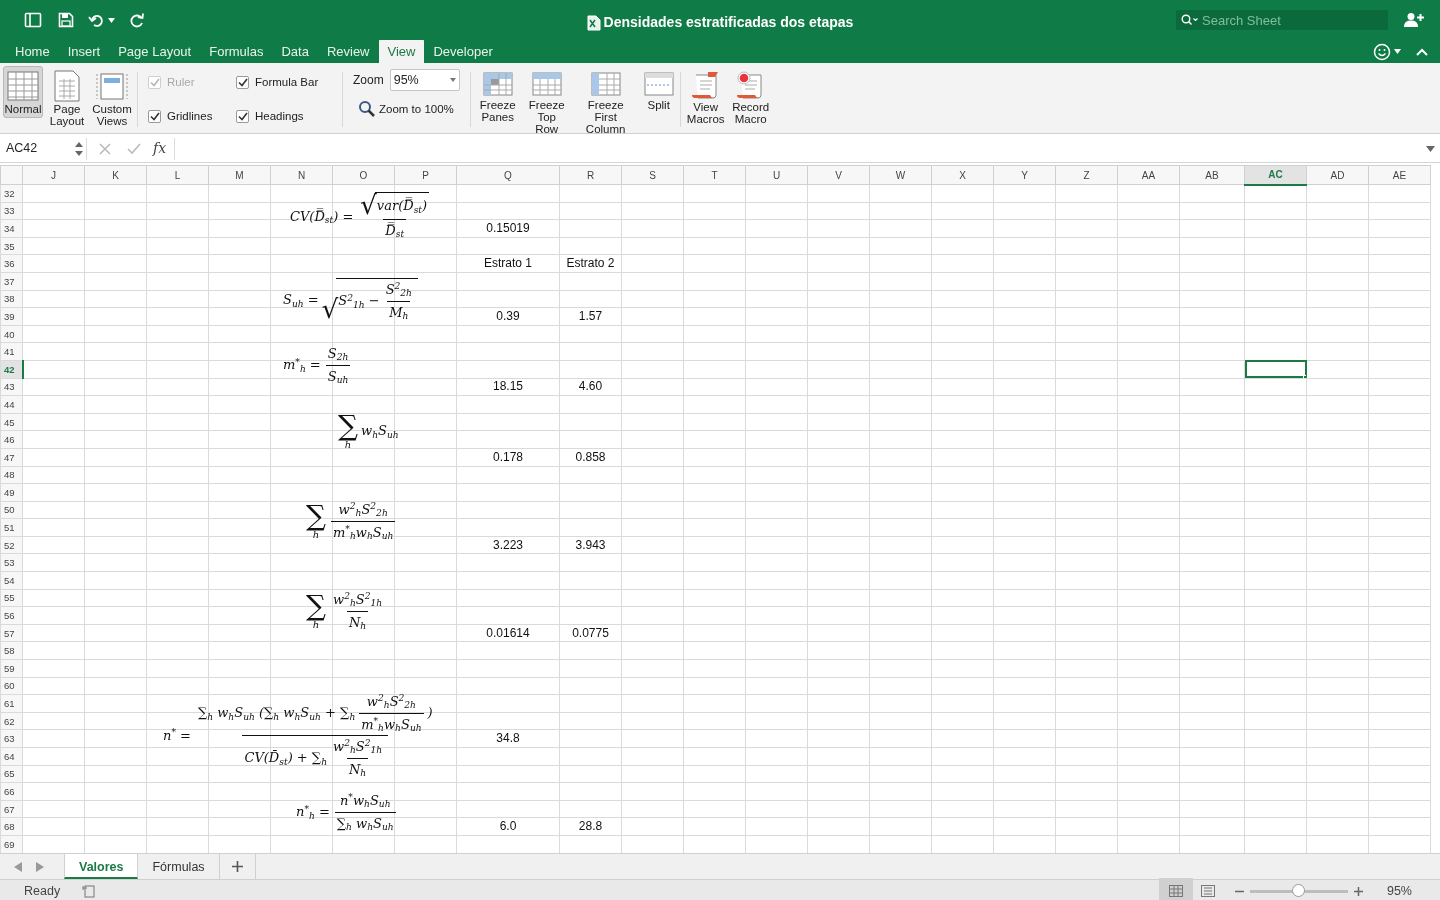  Describe the element at coordinates (1275, 175) in the screenshot. I see `column-header: AC` at that location.